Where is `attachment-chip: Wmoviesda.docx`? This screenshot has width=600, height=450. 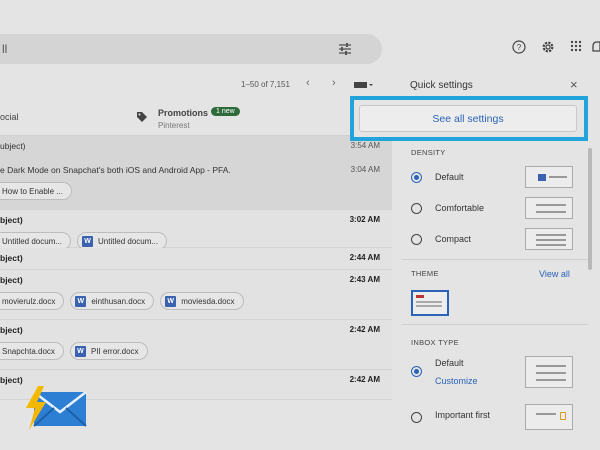 attachment-chip: Wmoviesda.docx is located at coordinates (202, 301).